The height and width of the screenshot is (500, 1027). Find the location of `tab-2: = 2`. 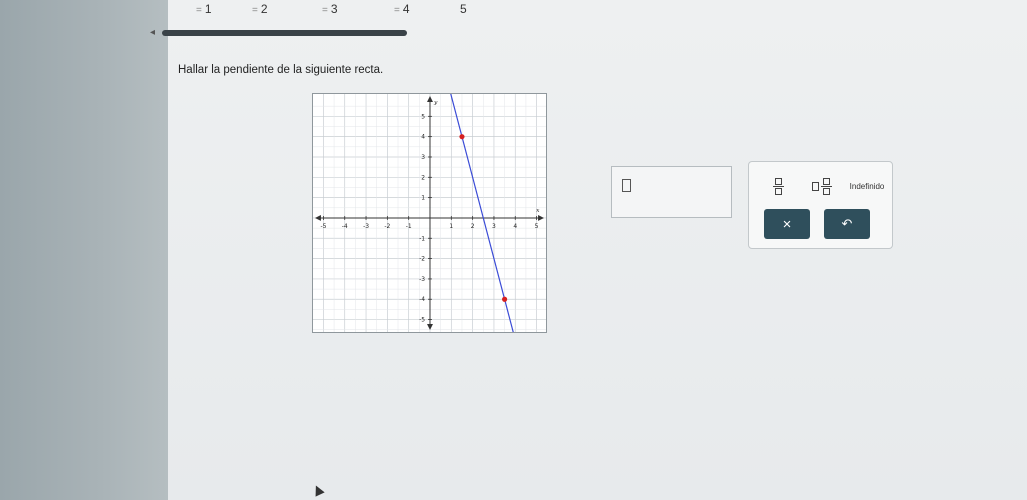

tab-2: = 2 is located at coordinates (260, 9).